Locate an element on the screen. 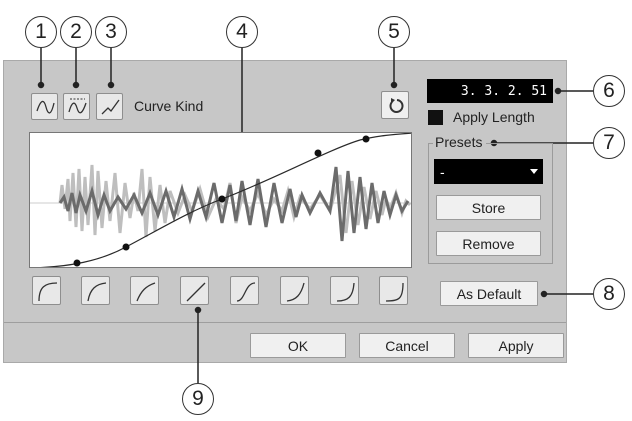 Image resolution: width=632 pixels, height=421 pixels. damped-spline-curve-icon is located at coordinates (77, 106).